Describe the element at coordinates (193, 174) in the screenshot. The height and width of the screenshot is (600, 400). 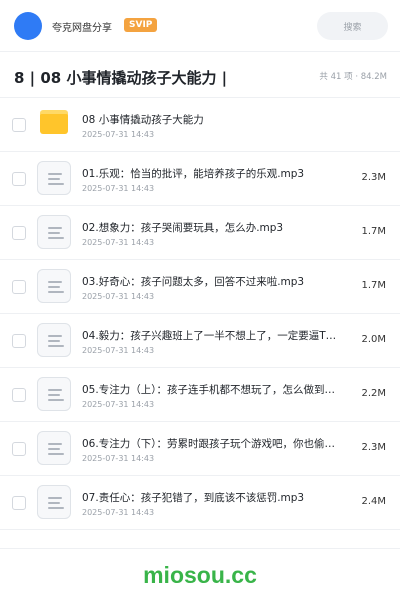
I see `file-name: 01.乐观：恰当的批评，能培养孩子的乐观.mp3` at that location.